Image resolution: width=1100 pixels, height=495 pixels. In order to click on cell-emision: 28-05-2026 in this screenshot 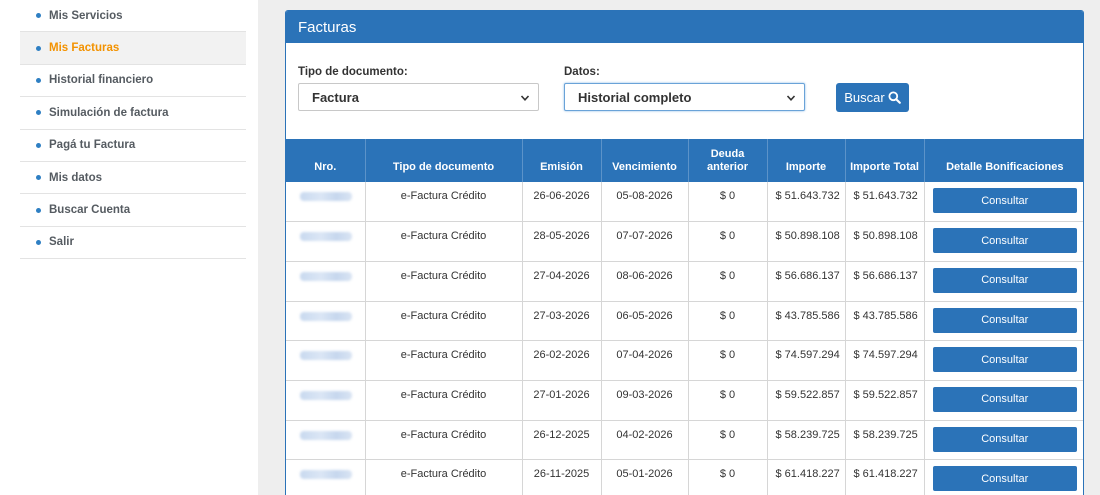, I will do `click(562, 241)`.